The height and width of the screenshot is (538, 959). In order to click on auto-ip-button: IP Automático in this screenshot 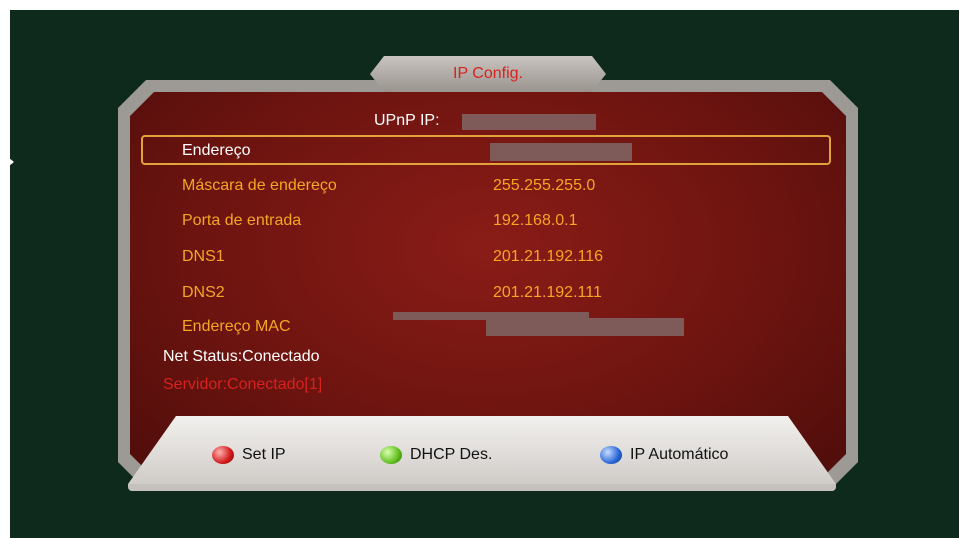, I will do `click(664, 455)`.